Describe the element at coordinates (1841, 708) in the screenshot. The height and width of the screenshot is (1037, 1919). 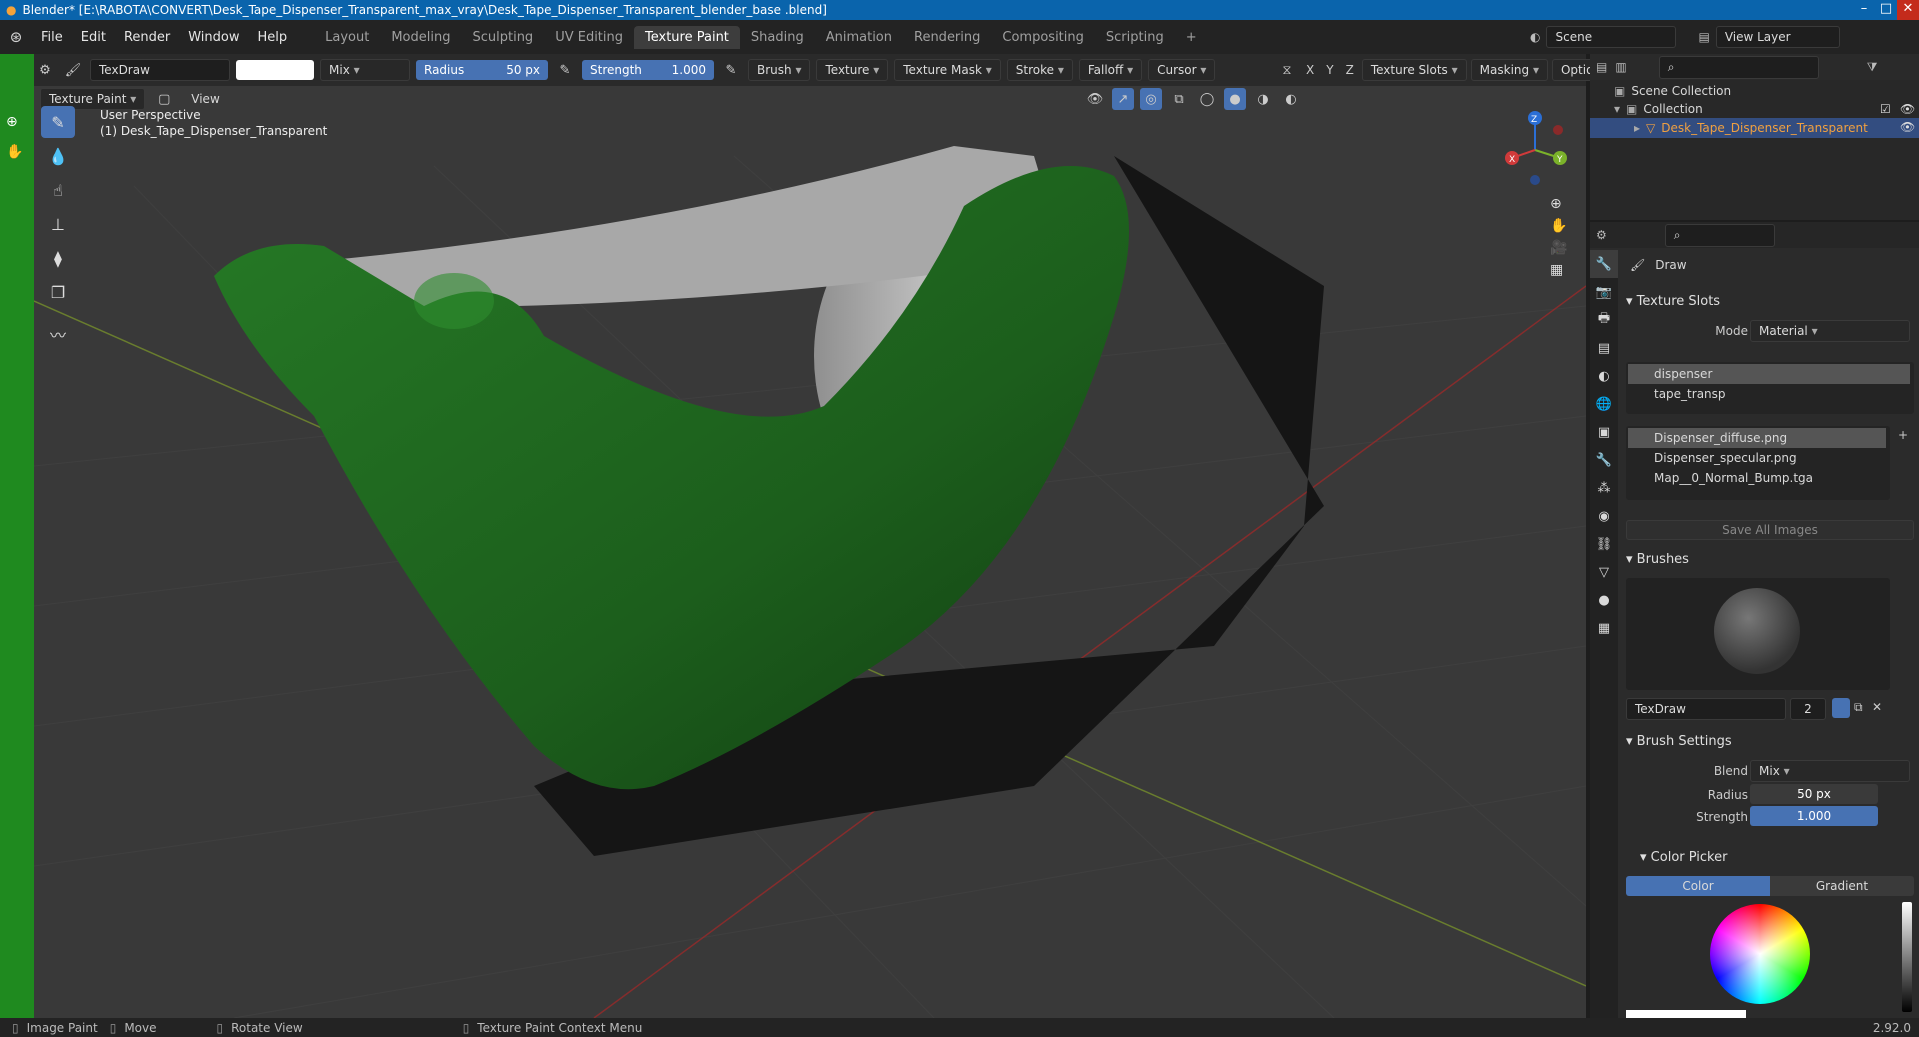
I see `fake-user-icon` at that location.